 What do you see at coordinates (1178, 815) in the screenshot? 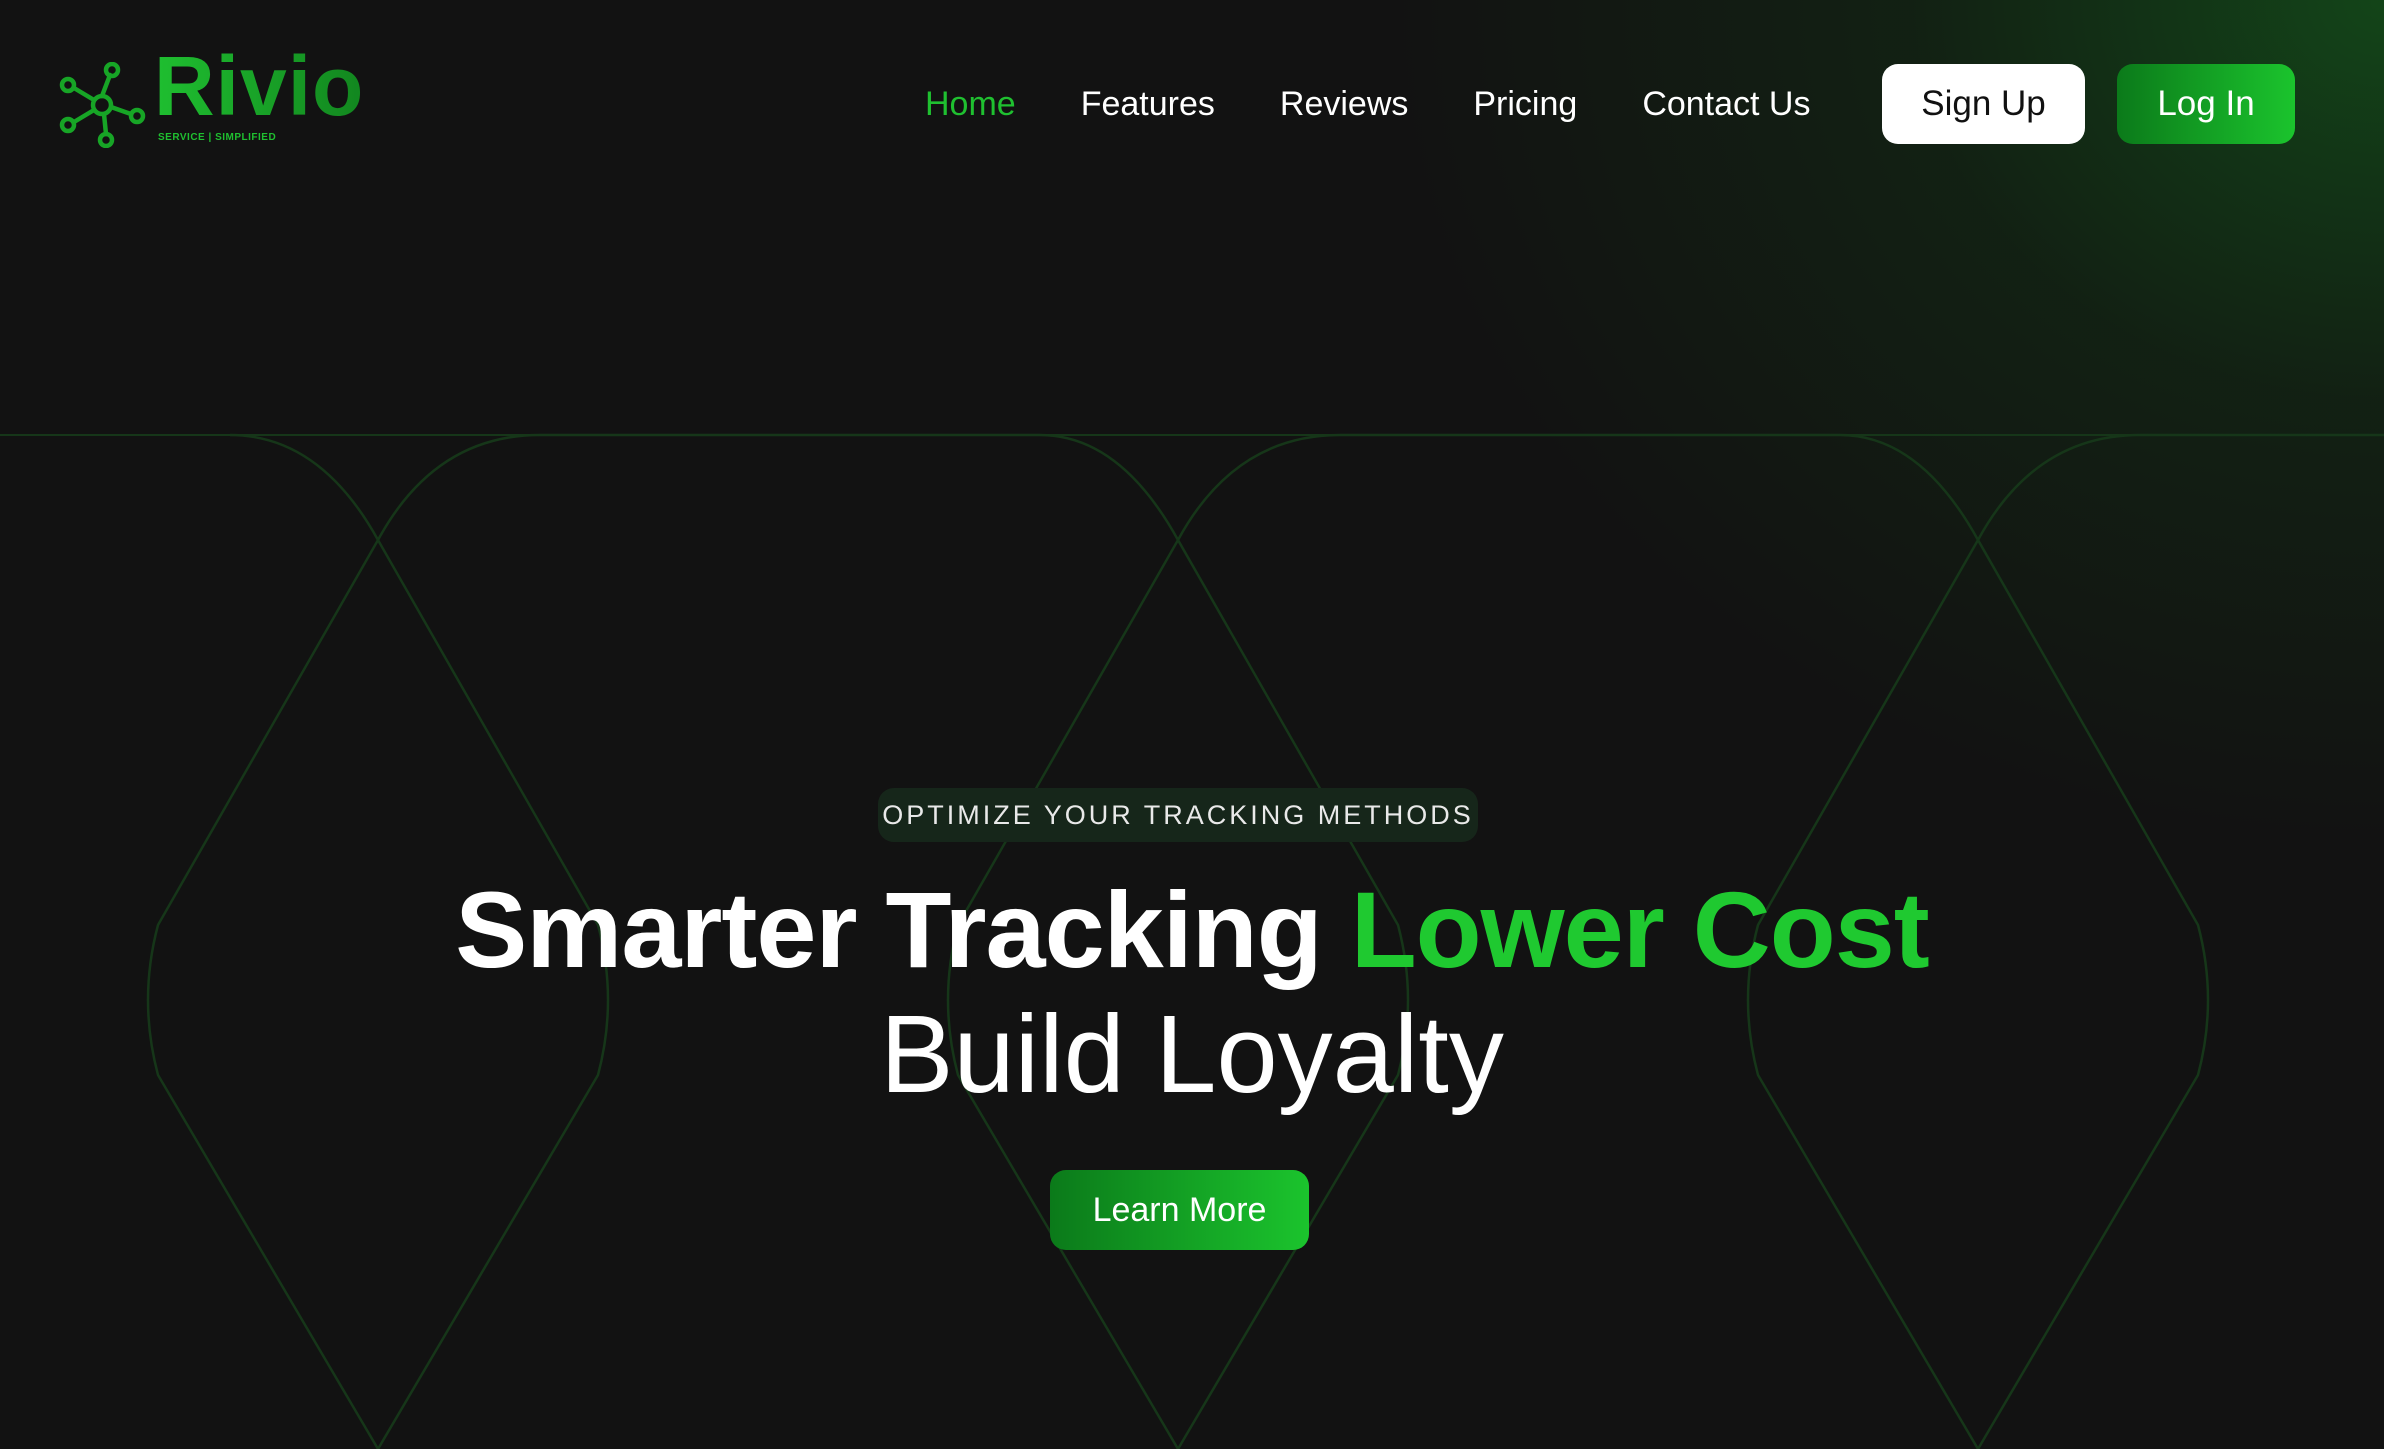
I see `hero-eyebrow-badge: OPTIMIZE YOUR TRACKING METHODS` at bounding box center [1178, 815].